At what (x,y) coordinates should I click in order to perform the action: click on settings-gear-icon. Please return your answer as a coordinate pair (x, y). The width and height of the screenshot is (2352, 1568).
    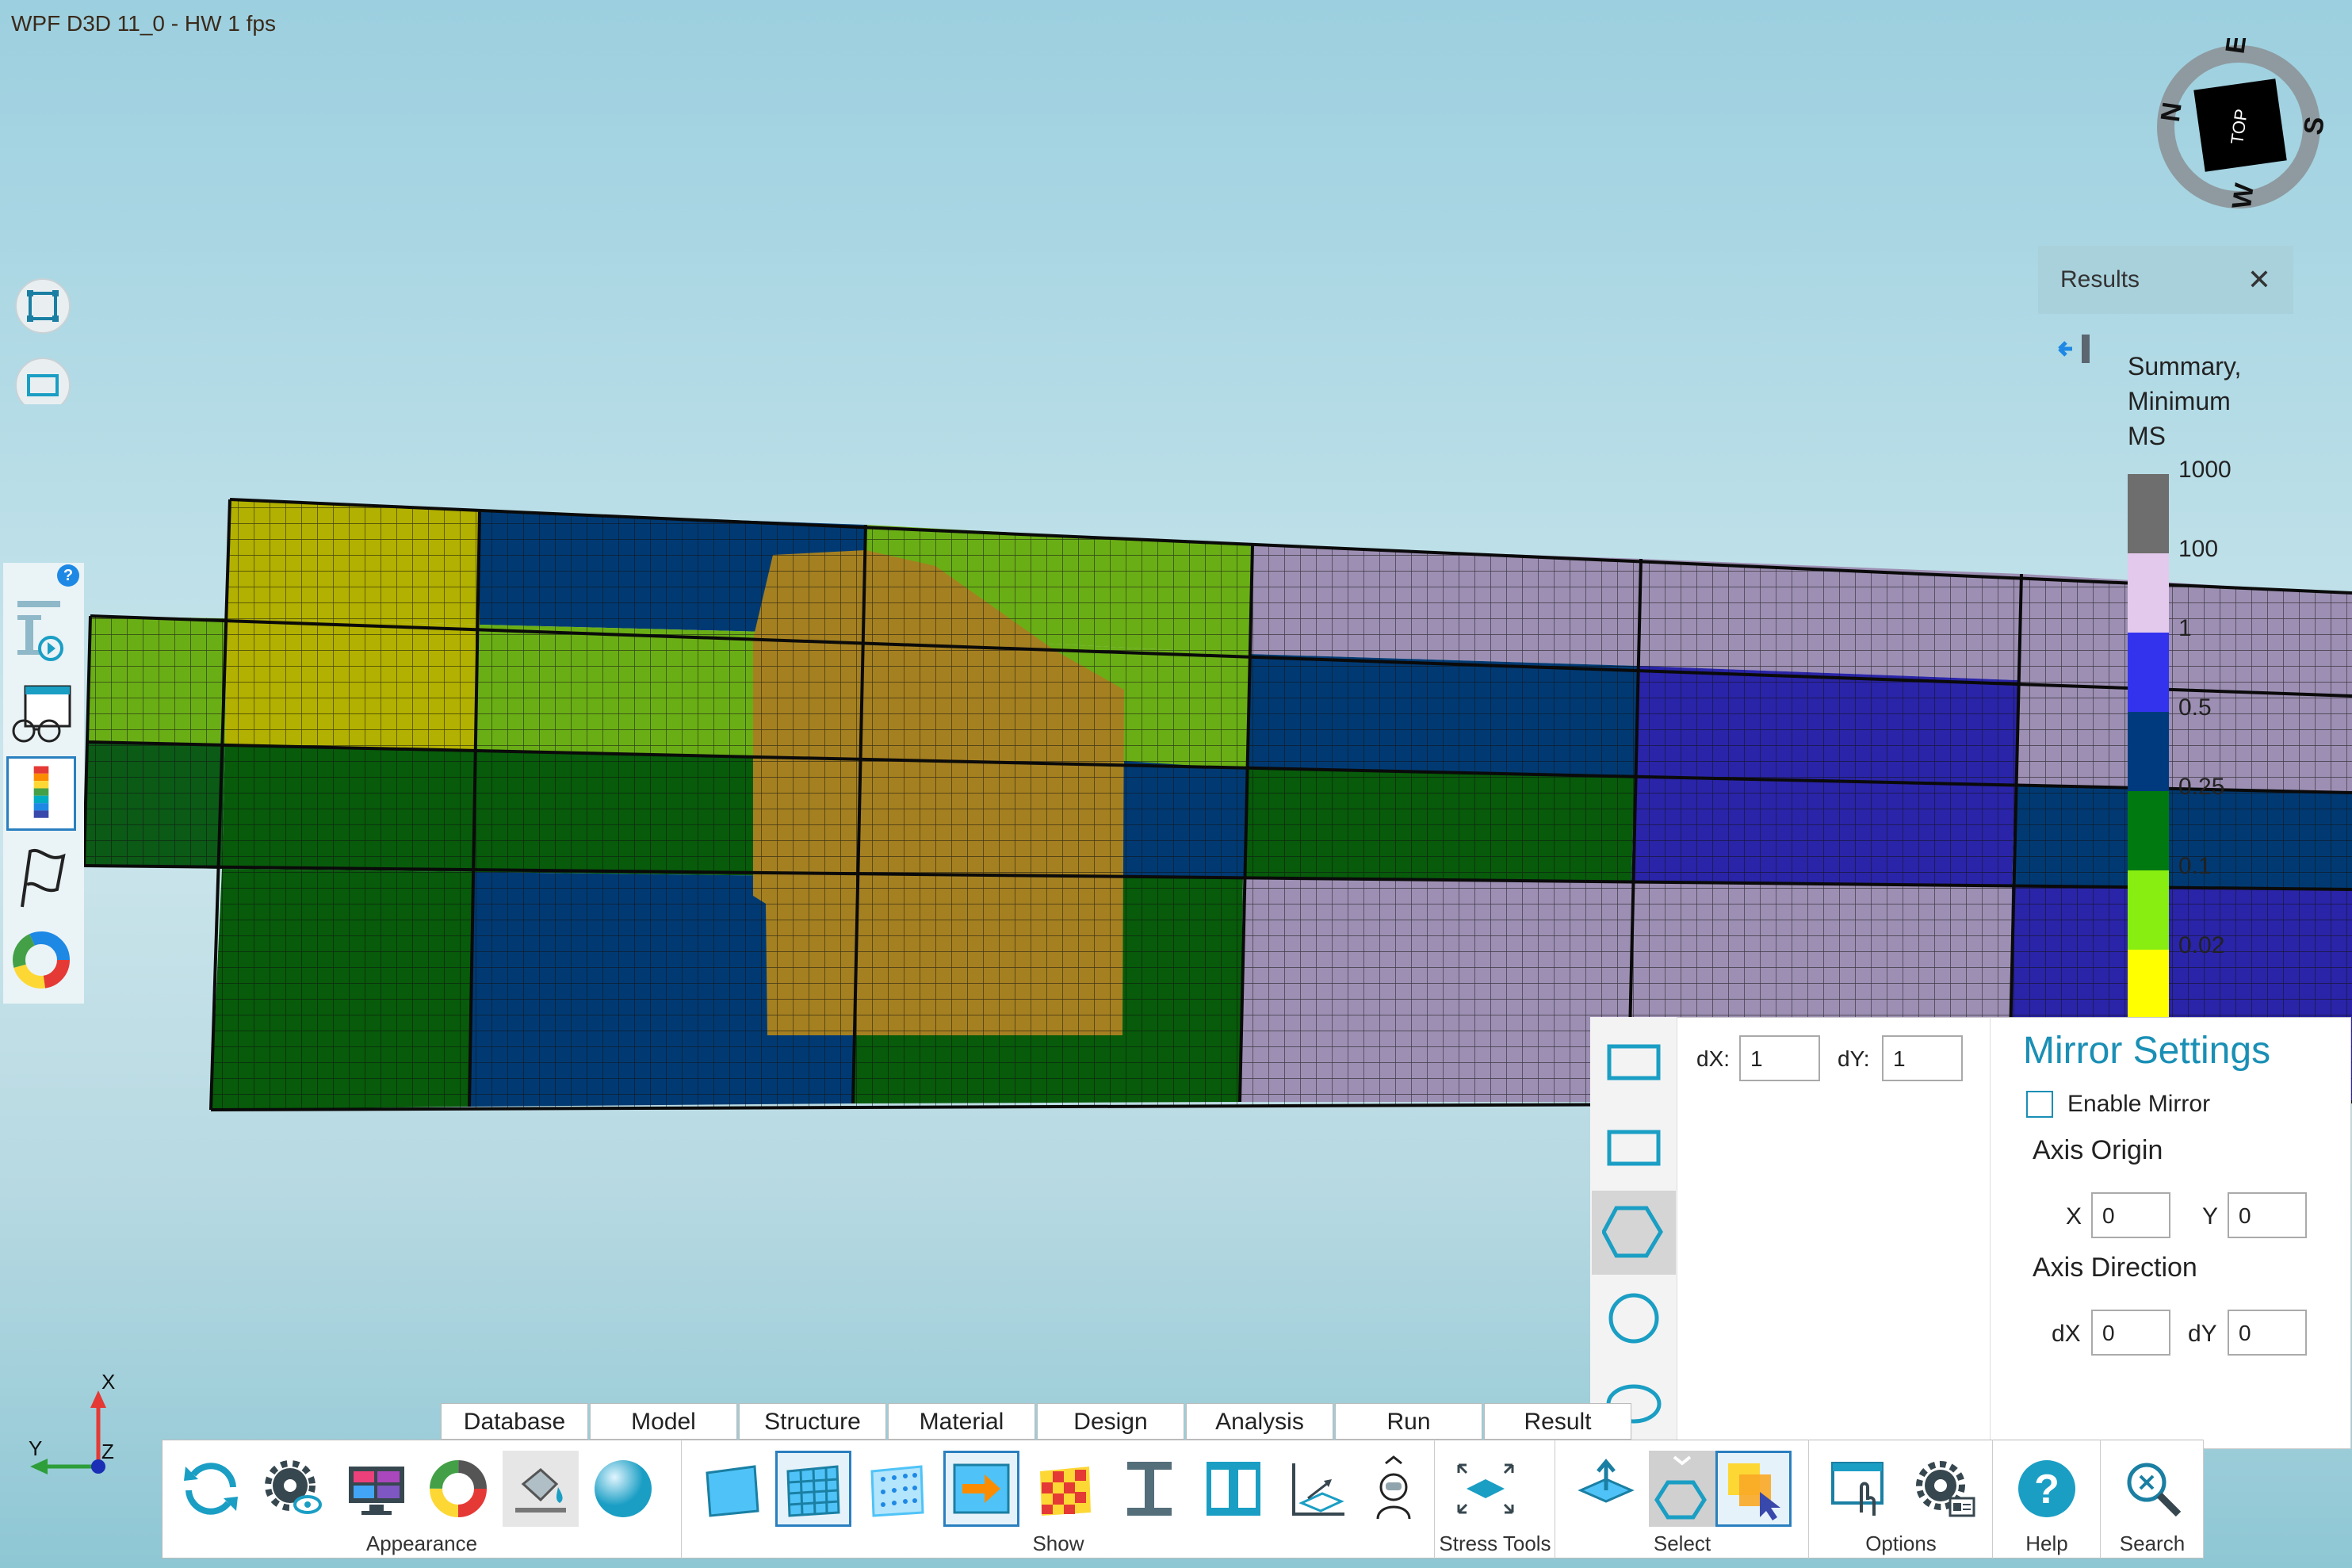
    Looking at the image, I should click on (1944, 1489).